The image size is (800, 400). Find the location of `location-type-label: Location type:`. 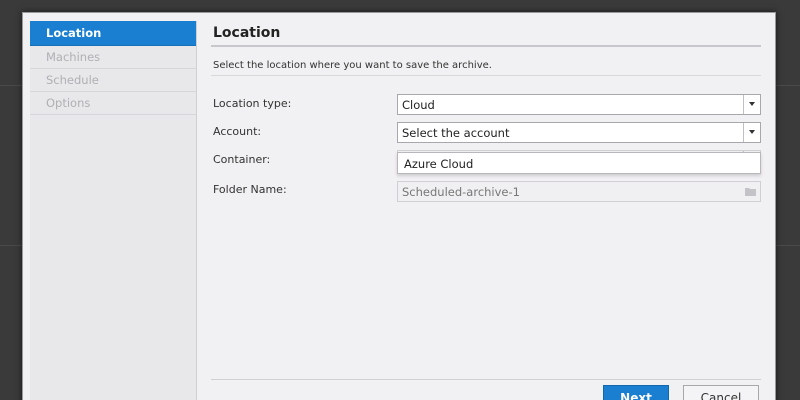

location-type-label: Location type: is located at coordinates (252, 103).